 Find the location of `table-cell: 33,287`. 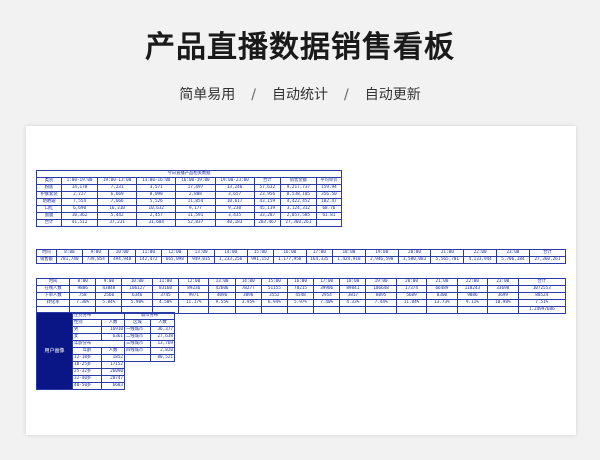

table-cell: 33,287 is located at coordinates (267, 216).